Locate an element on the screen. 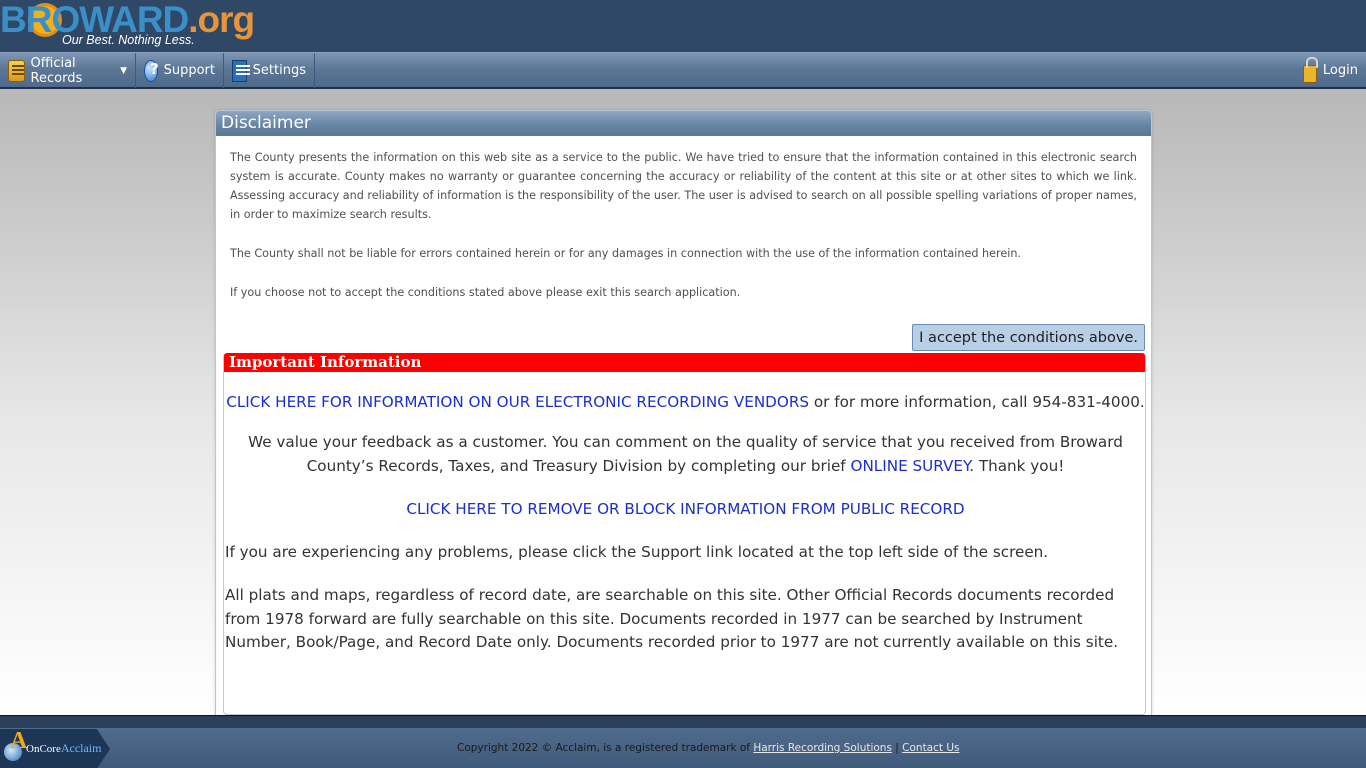 Image resolution: width=1366 pixels, height=768 pixels. nav-official-records: Official Records ▼ is located at coordinates (68, 70).